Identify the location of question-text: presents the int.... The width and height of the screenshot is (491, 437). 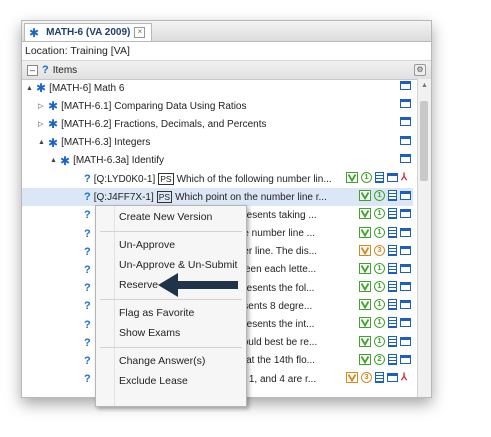
(276, 325).